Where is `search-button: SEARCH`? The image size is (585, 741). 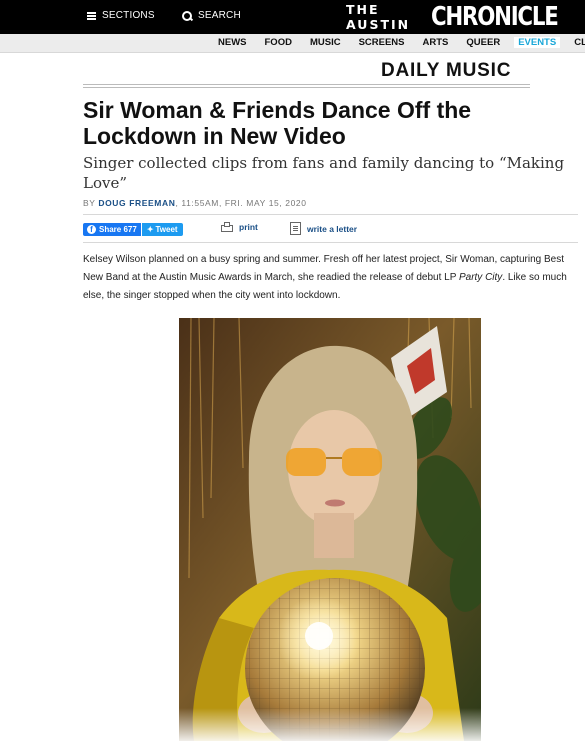 search-button: SEARCH is located at coordinates (211, 15).